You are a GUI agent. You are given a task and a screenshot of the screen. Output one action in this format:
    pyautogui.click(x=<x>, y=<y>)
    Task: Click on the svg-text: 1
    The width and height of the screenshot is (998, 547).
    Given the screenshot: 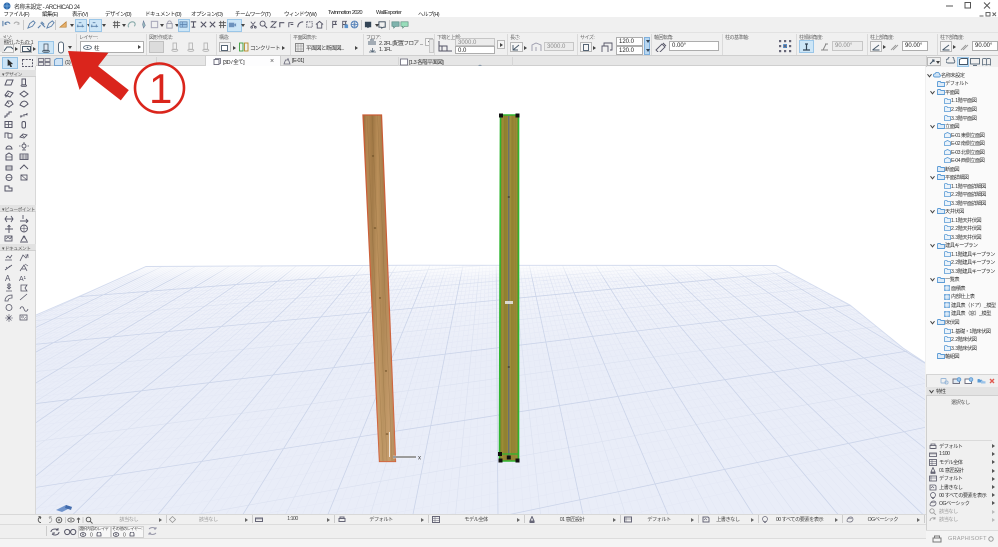 What is the action you would take?
    pyautogui.click(x=160, y=88)
    